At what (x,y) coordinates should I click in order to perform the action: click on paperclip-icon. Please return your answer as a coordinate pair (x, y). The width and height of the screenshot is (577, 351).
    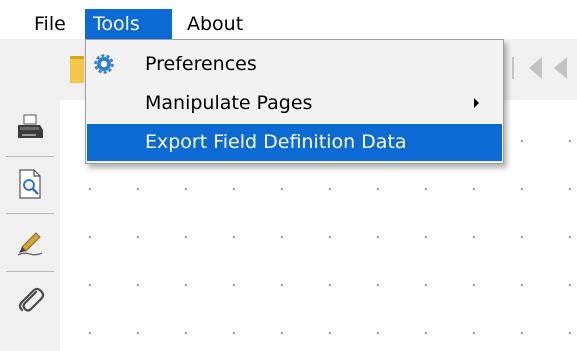
    Looking at the image, I should click on (31, 299).